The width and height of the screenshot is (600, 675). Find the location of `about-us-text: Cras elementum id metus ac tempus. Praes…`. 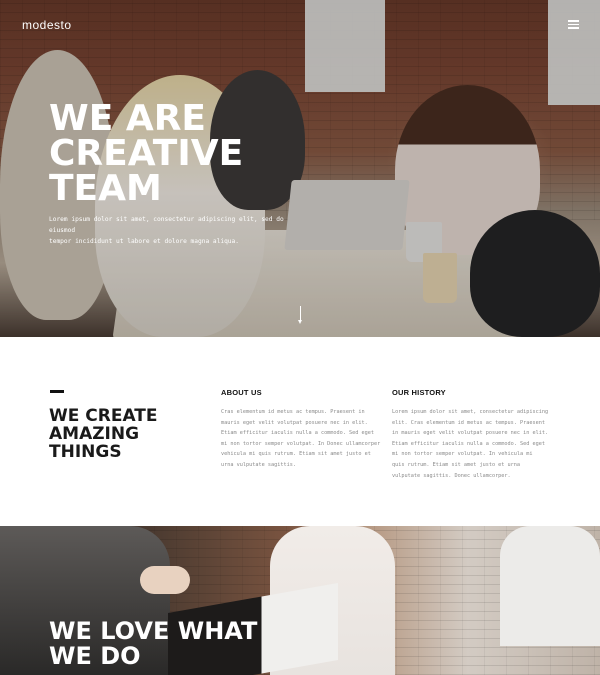

about-us-text: Cras elementum id metus ac tempus. Praes… is located at coordinates (301, 438).